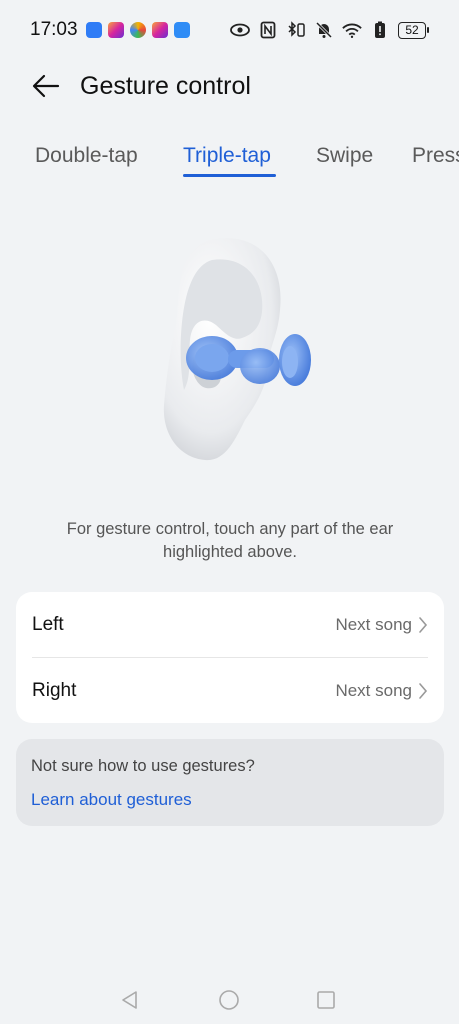  What do you see at coordinates (227, 156) in the screenshot?
I see `tab-triple-tap: Triple-tap` at bounding box center [227, 156].